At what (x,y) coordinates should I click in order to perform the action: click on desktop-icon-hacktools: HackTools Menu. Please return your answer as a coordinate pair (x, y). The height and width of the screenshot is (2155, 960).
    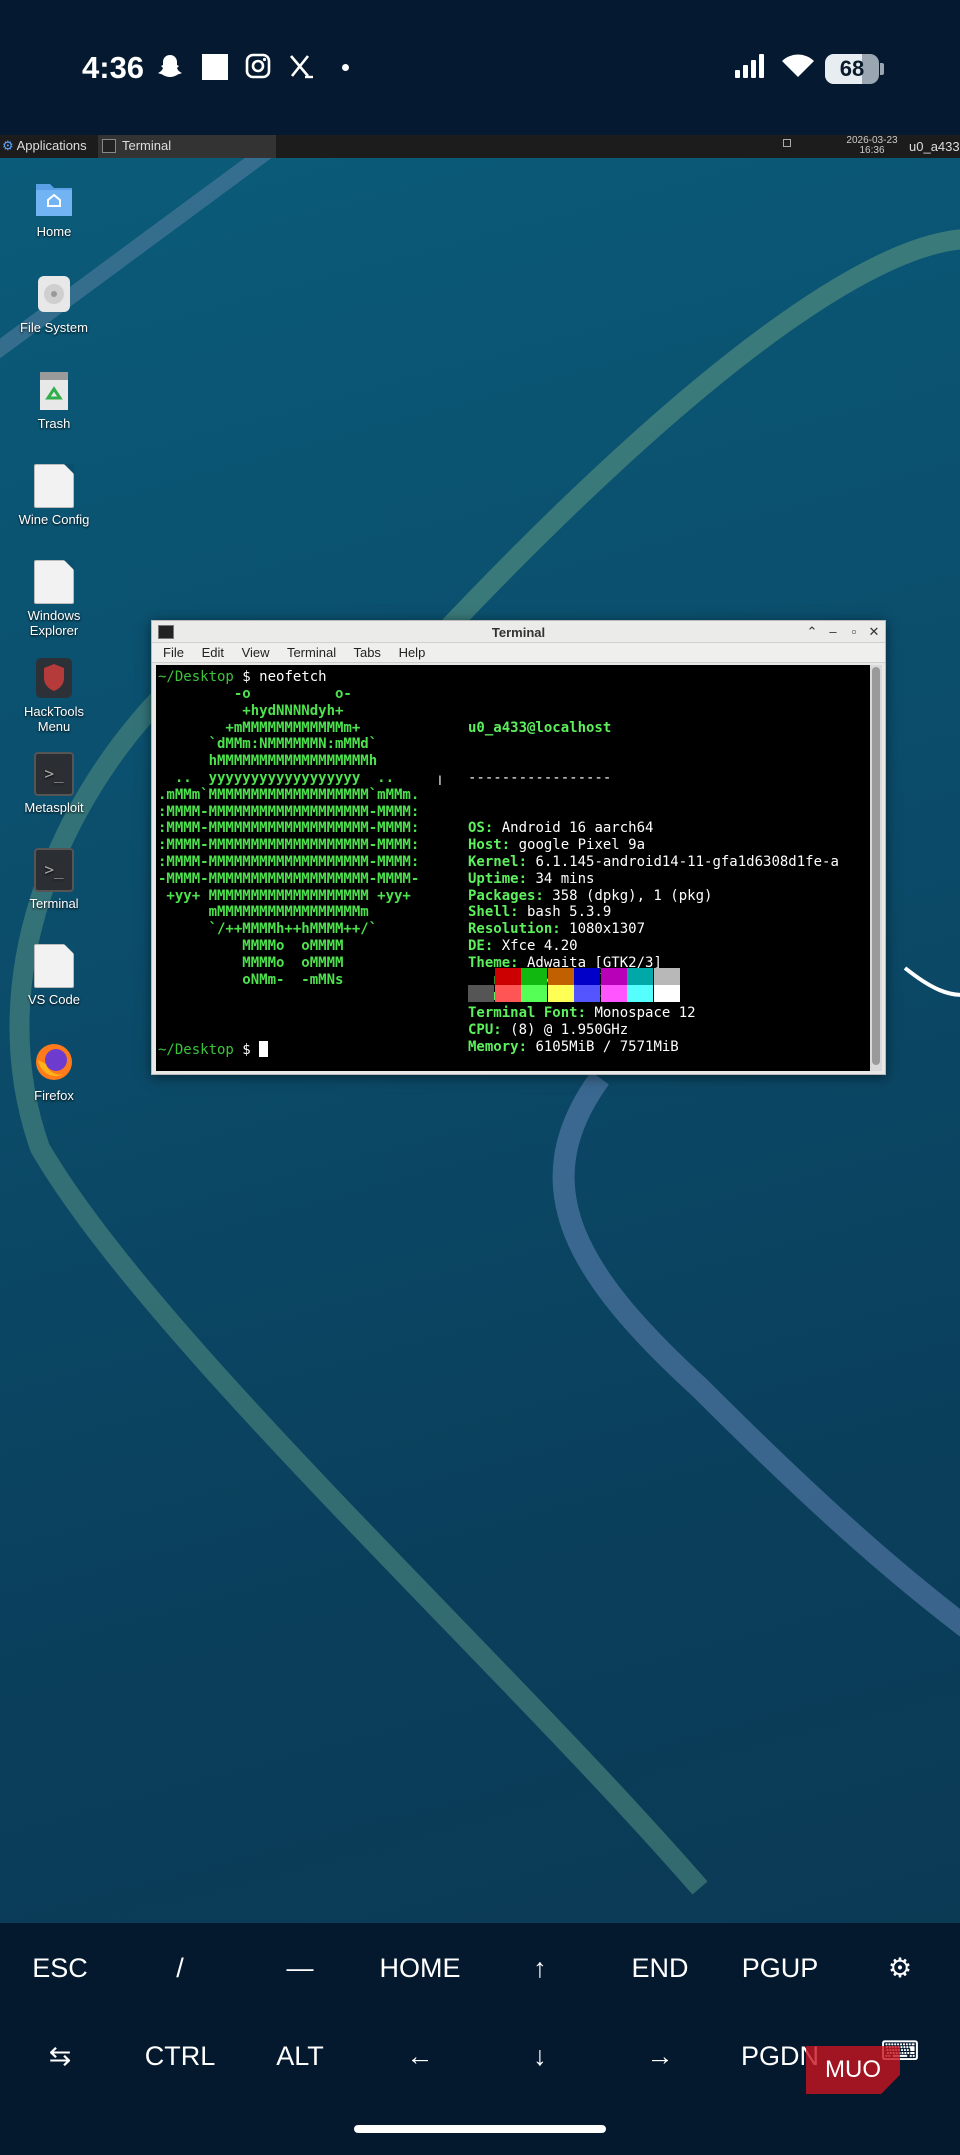
    Looking at the image, I should click on (54, 695).